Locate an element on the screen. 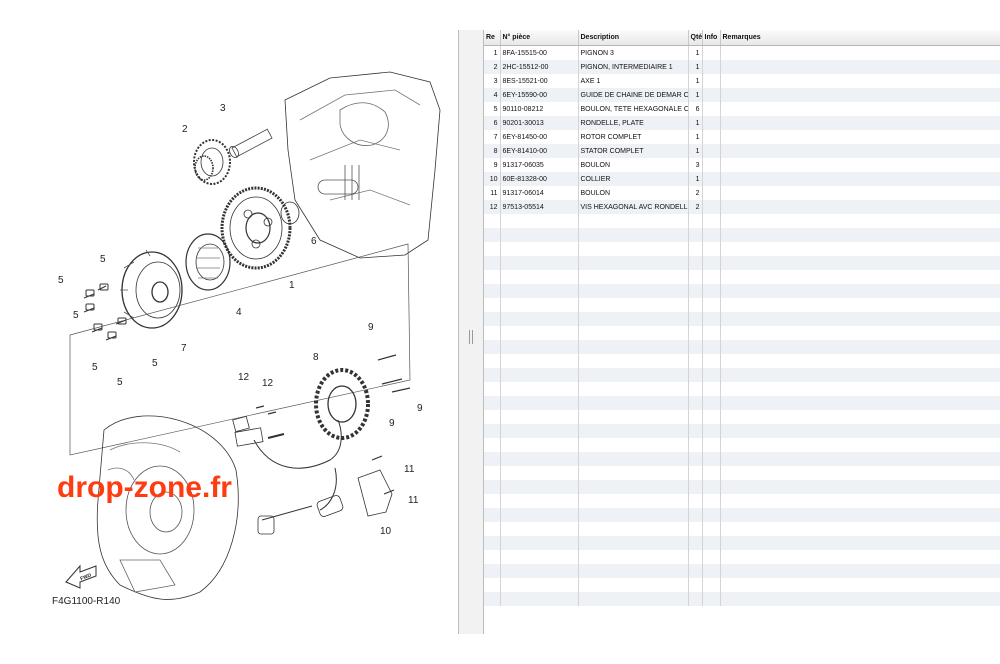  cell-ref: 3 is located at coordinates (492, 81).